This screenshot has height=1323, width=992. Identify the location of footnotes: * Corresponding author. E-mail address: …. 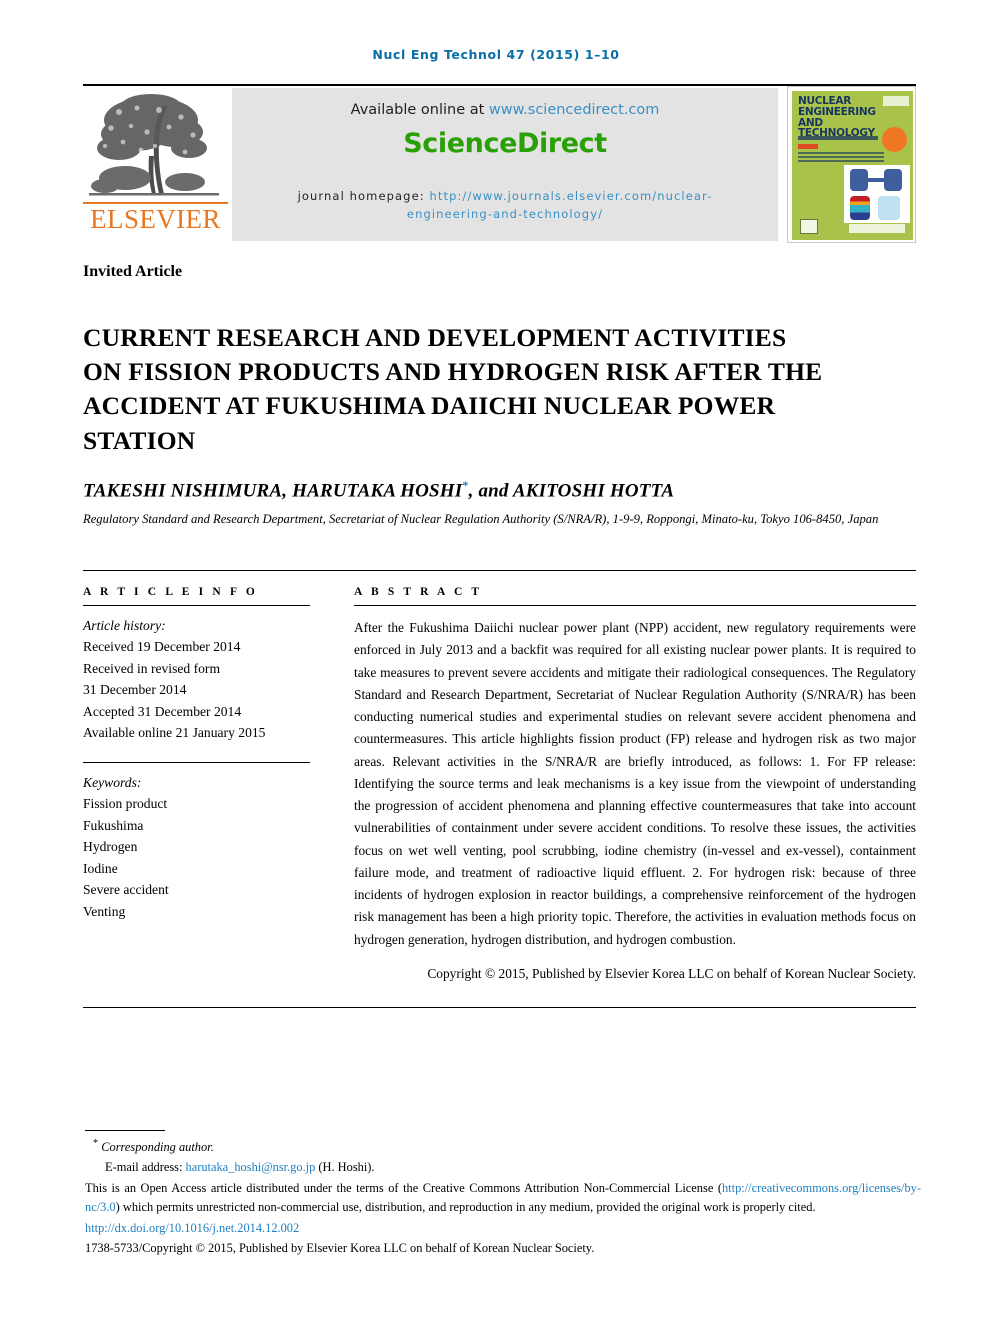
(503, 1197).